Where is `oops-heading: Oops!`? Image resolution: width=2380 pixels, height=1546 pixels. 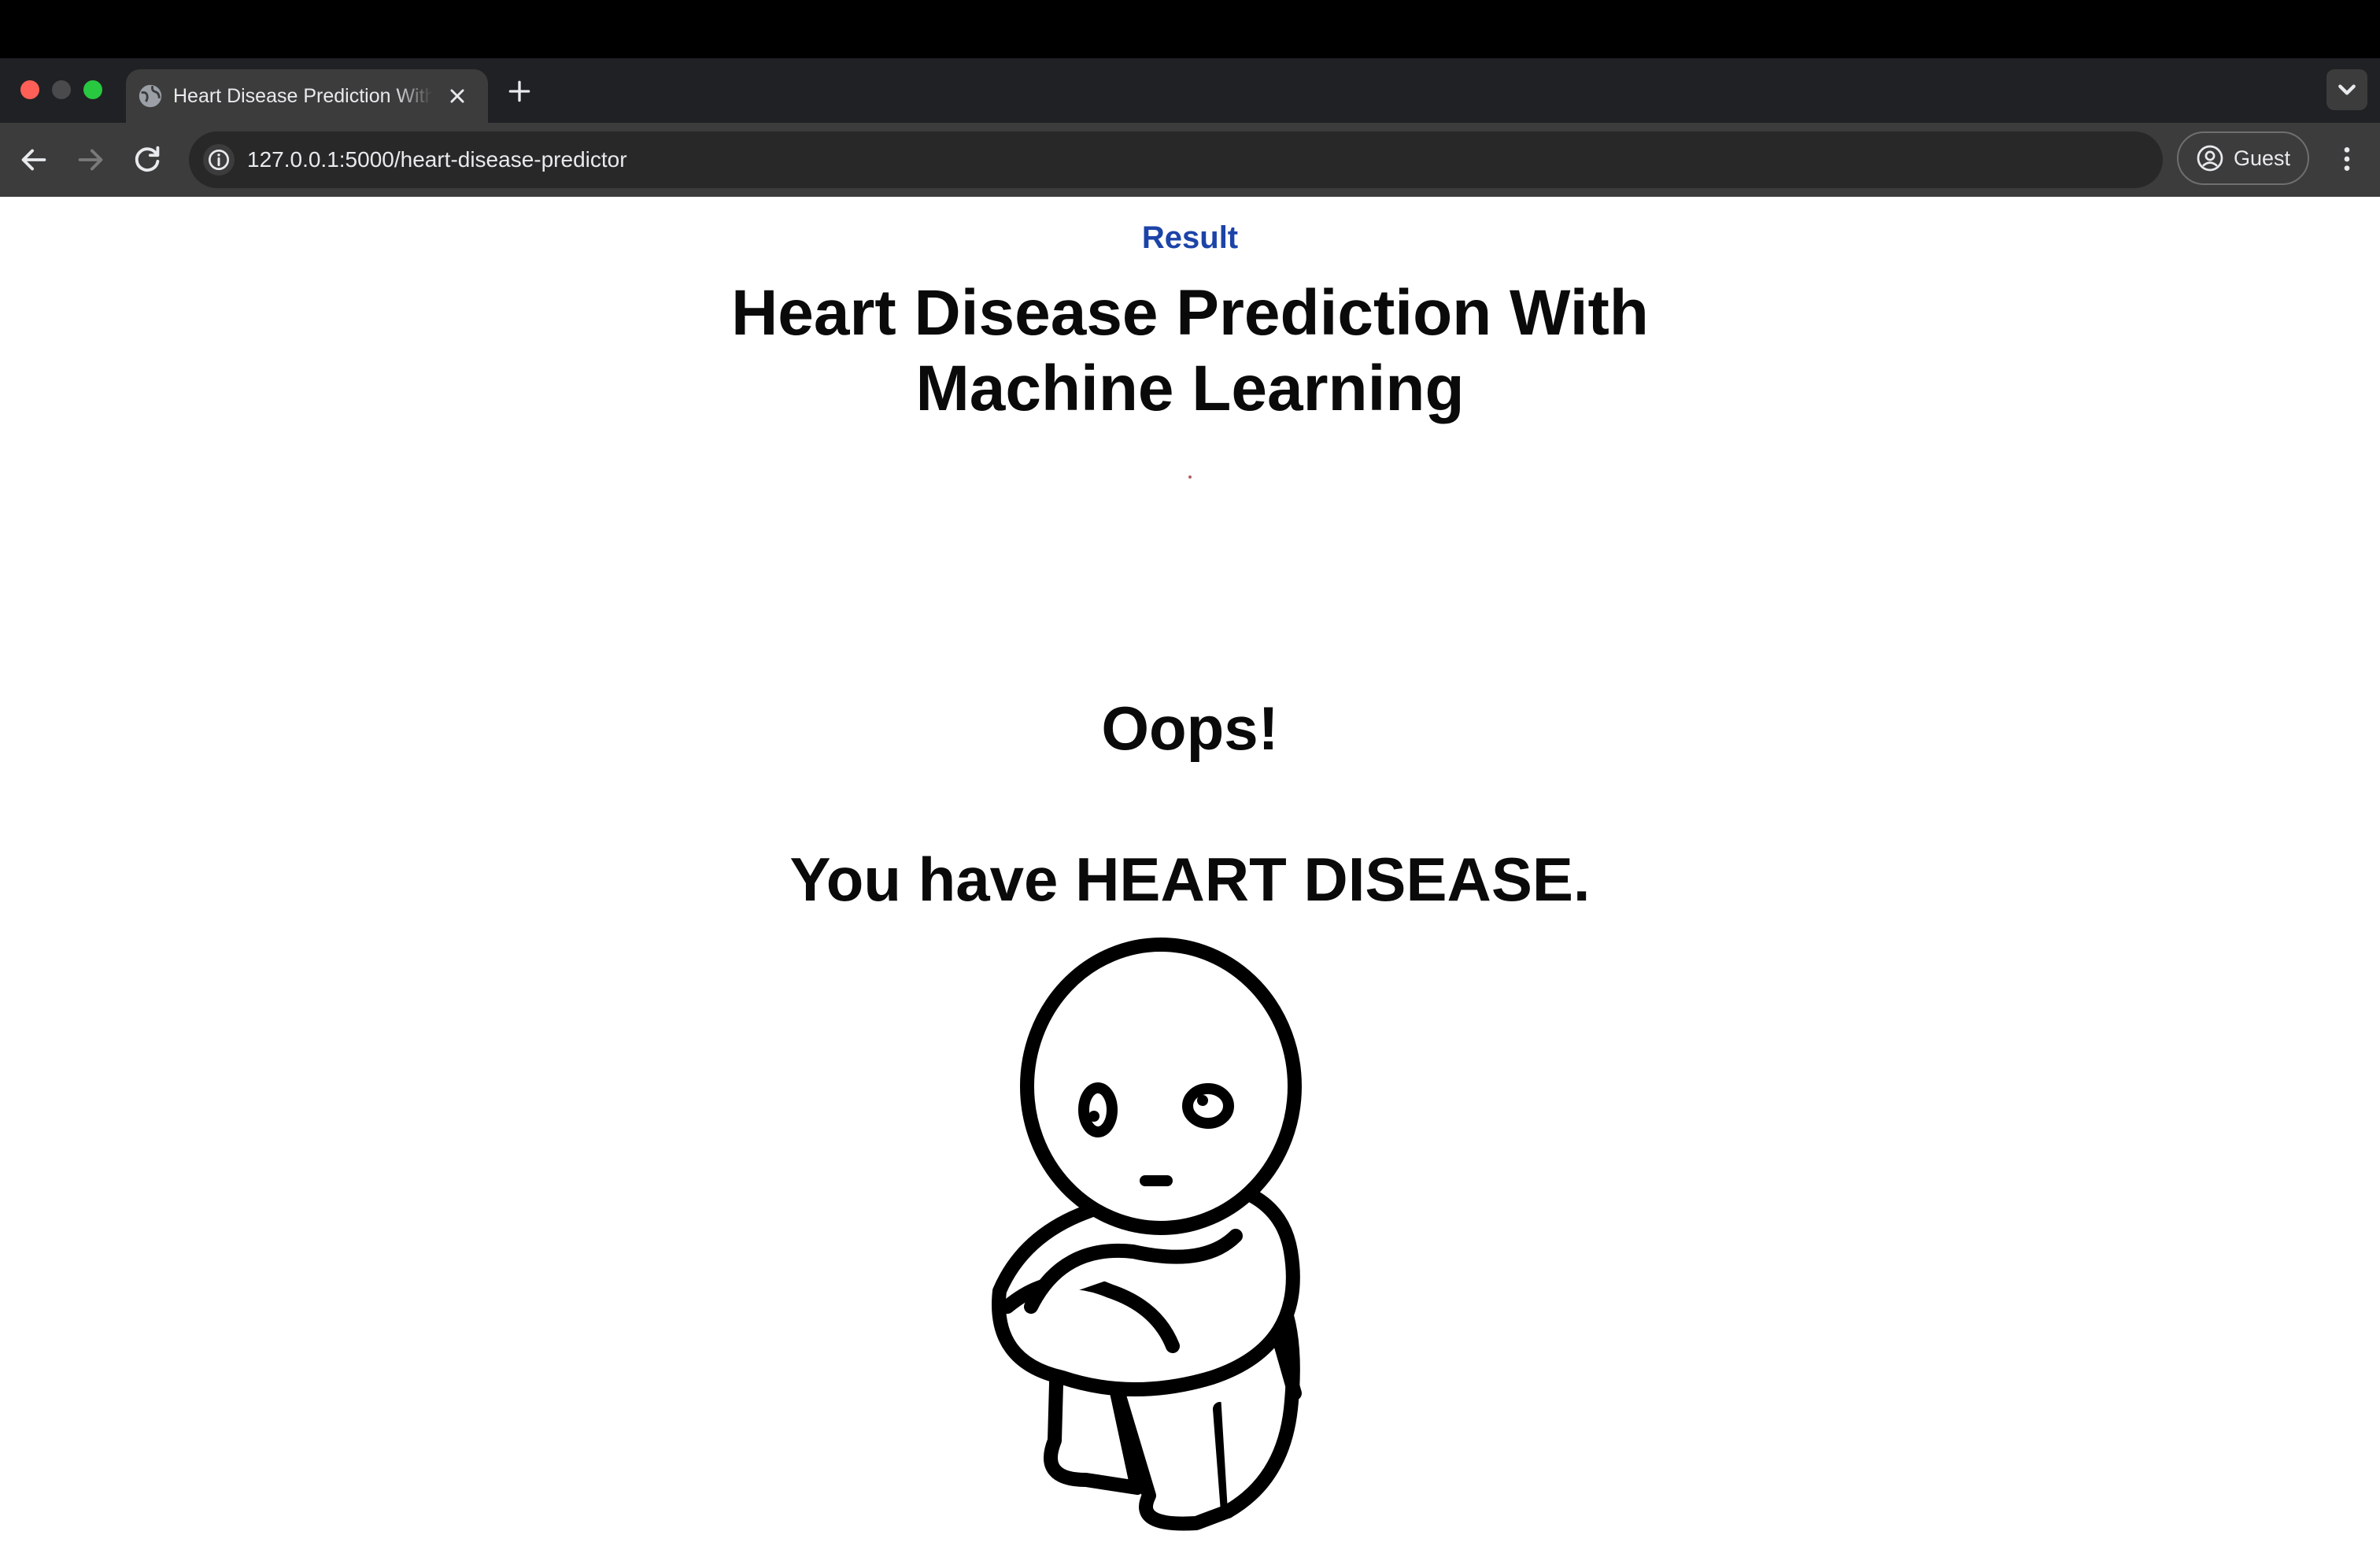 oops-heading: Oops! is located at coordinates (1190, 728).